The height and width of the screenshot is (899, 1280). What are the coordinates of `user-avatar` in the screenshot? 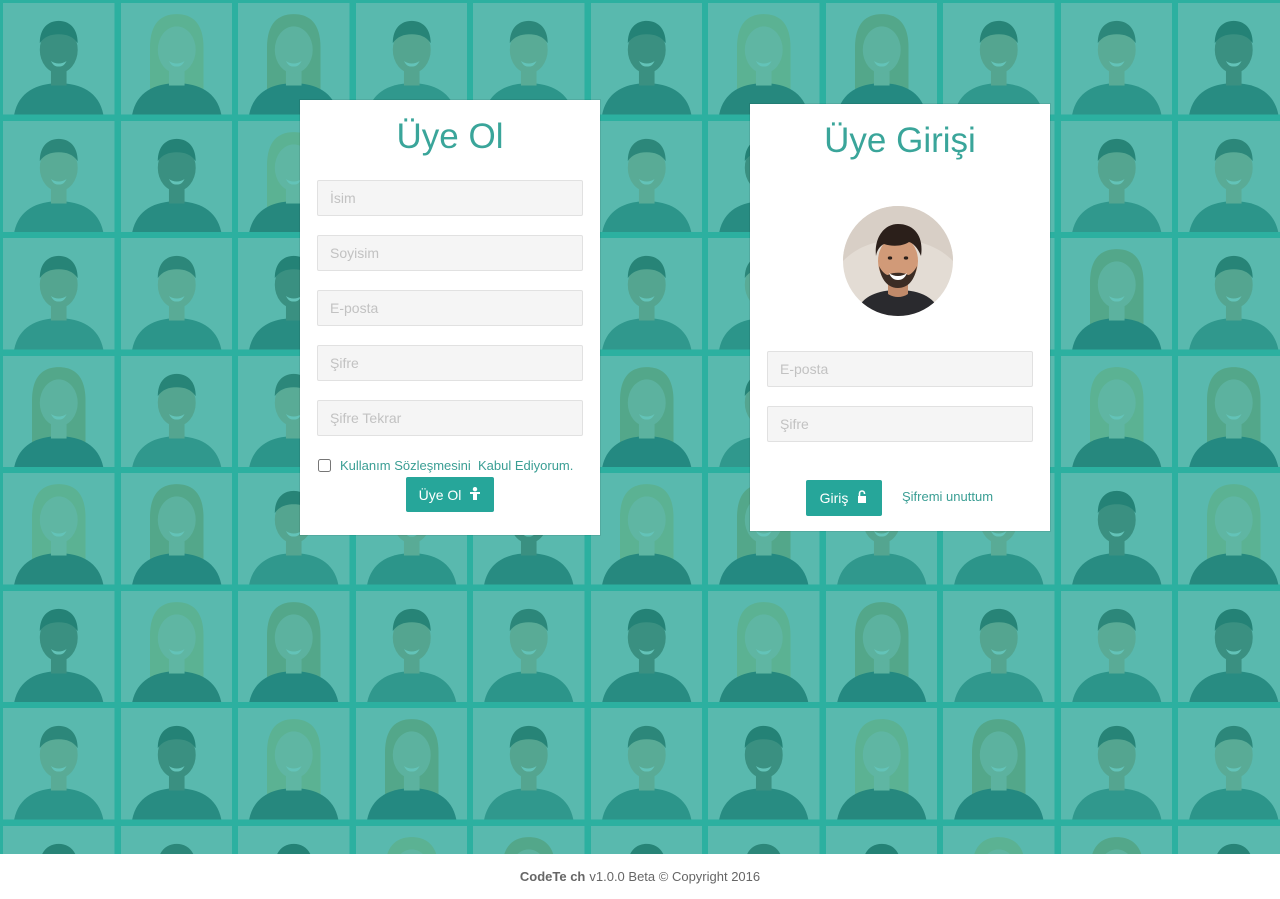 It's located at (898, 261).